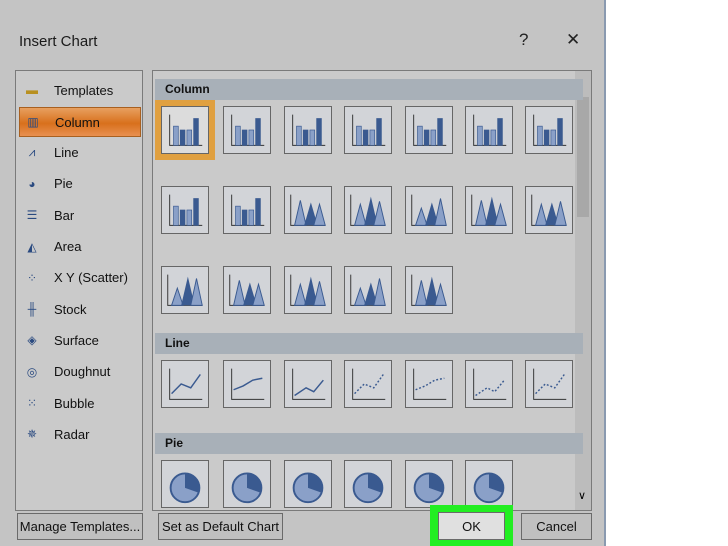 This screenshot has width=728, height=546. What do you see at coordinates (33, 122) in the screenshot?
I see `column-chart-icon: ▥` at bounding box center [33, 122].